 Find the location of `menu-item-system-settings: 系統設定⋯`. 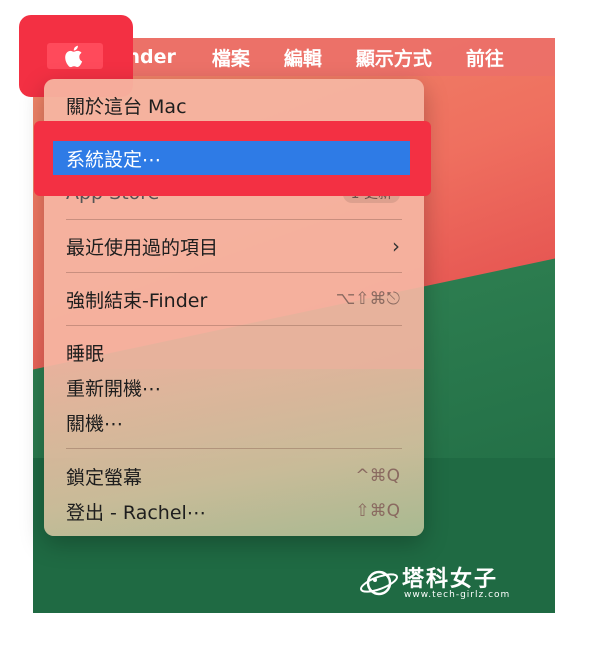

menu-item-system-settings: 系統設定⋯ is located at coordinates (231, 158).